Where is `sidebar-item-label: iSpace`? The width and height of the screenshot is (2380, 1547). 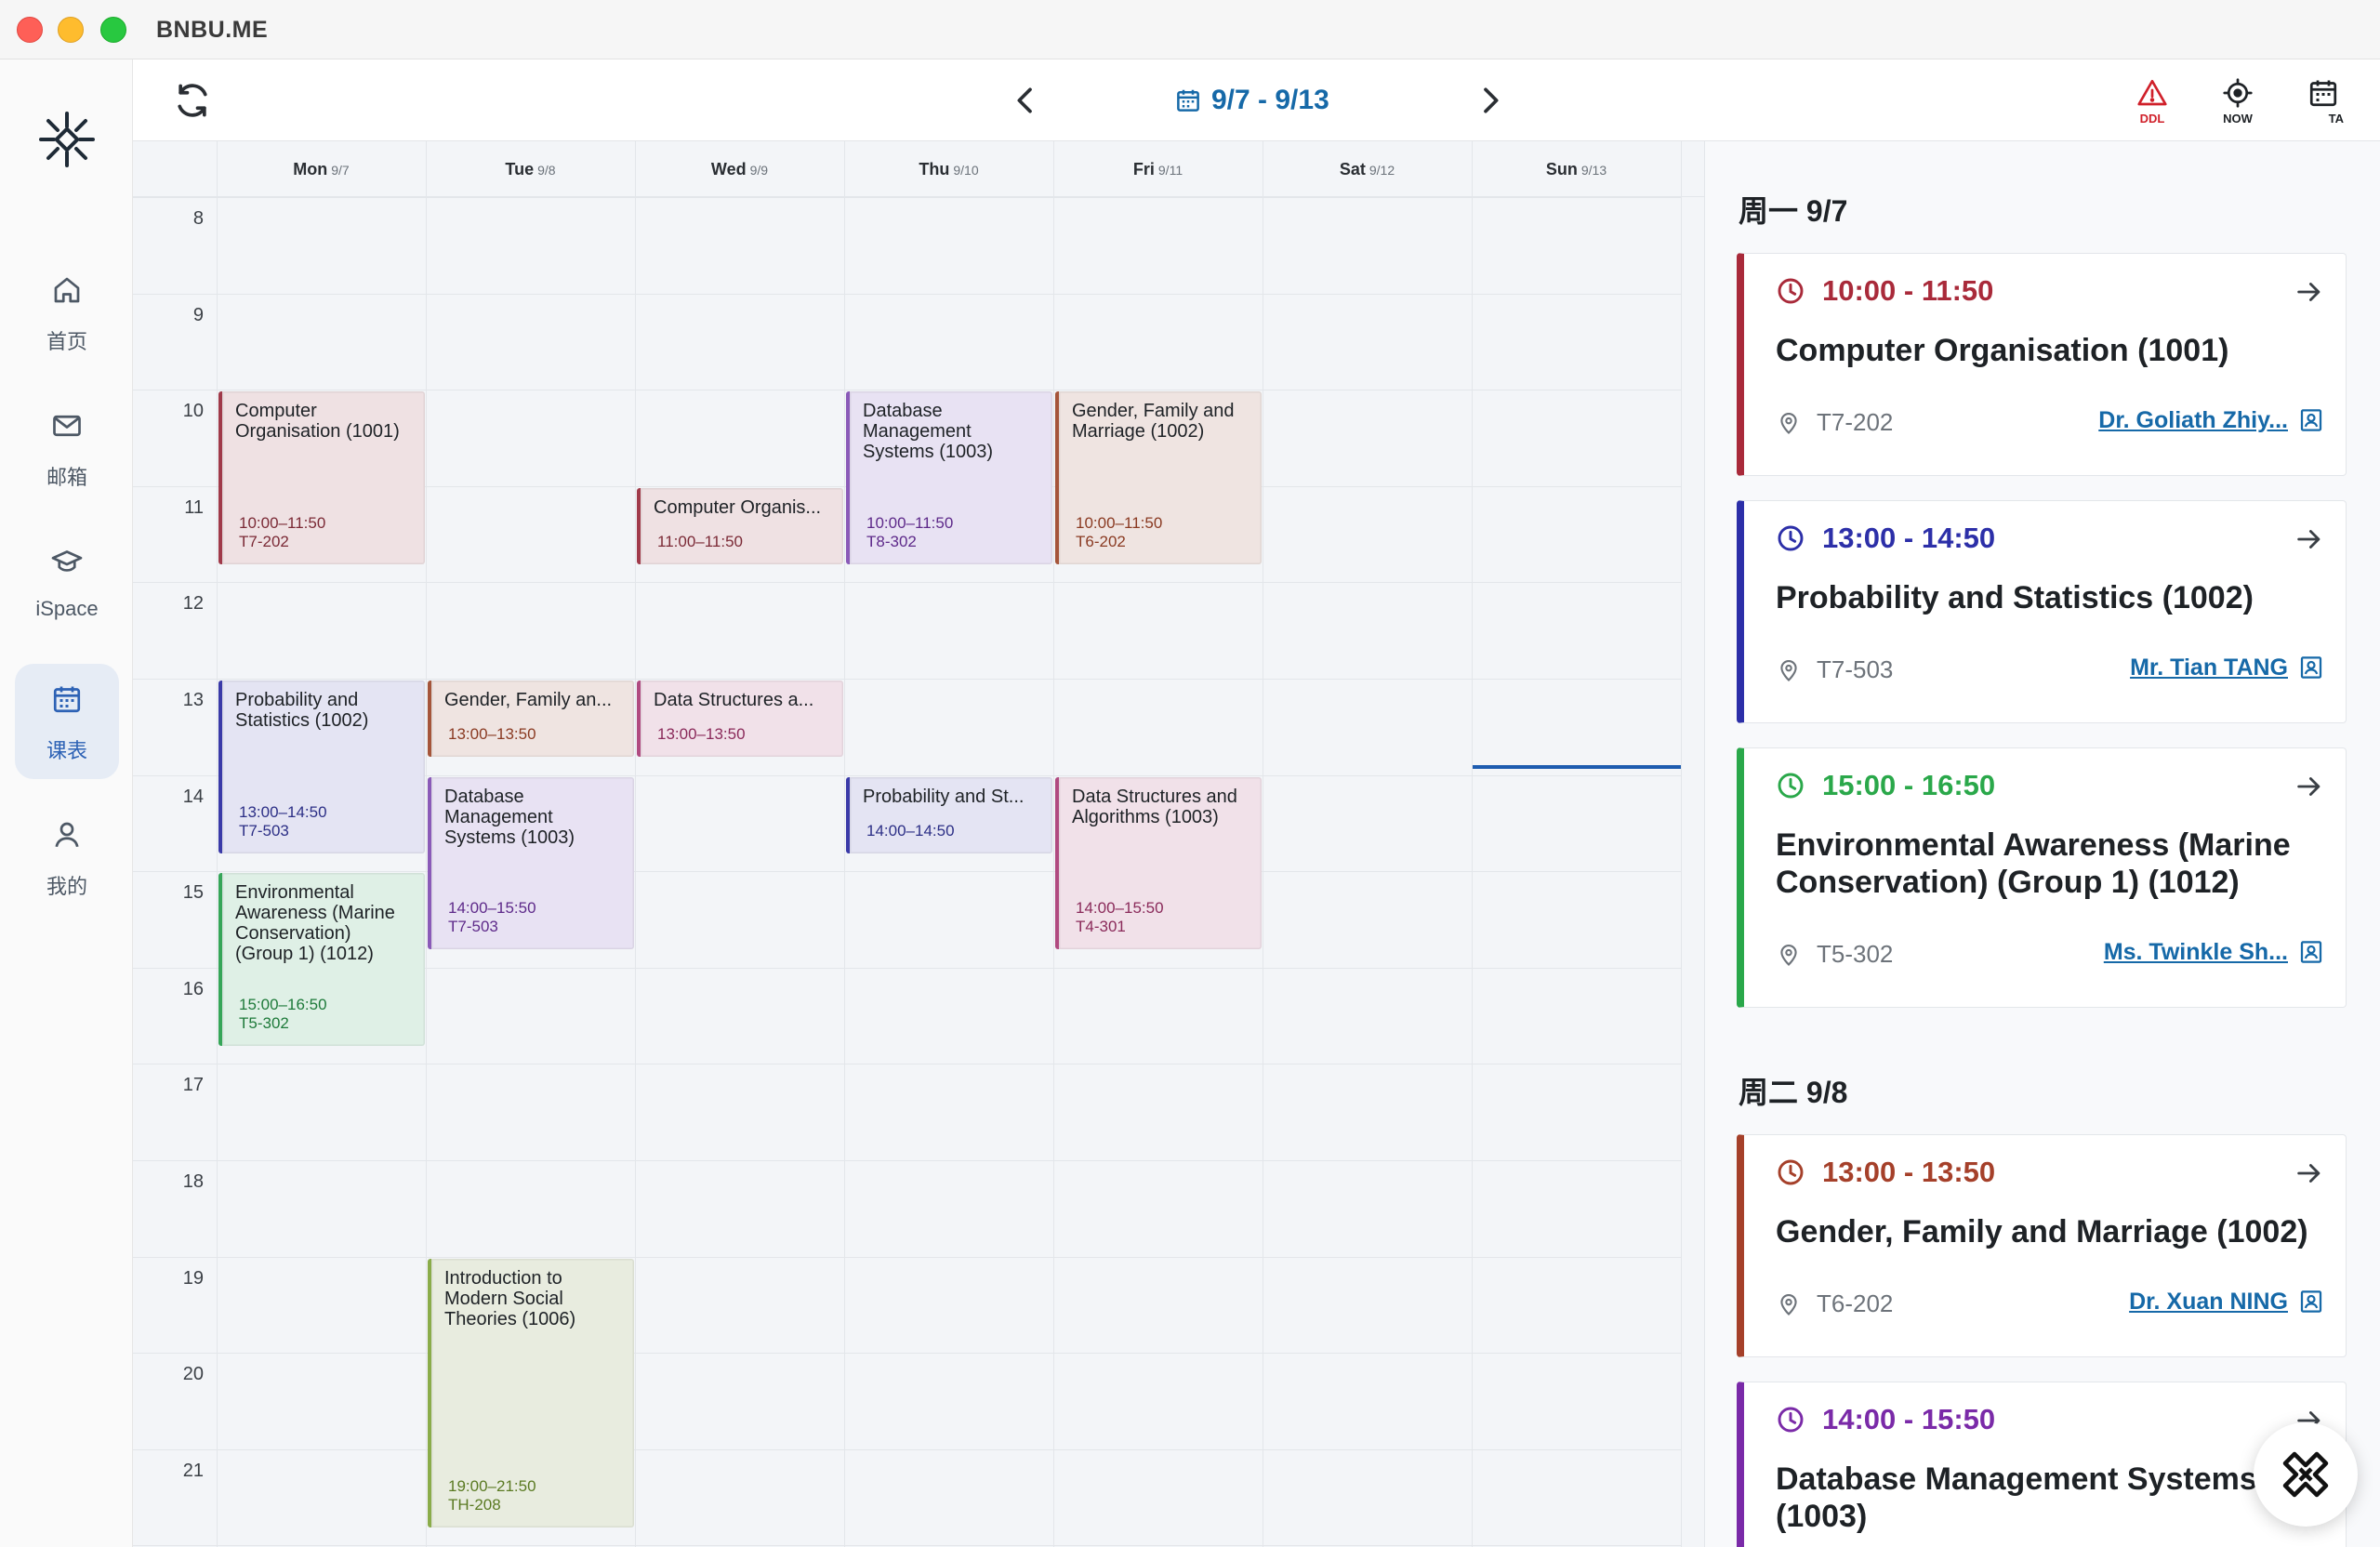
sidebar-item-label: iSpace is located at coordinates (67, 608).